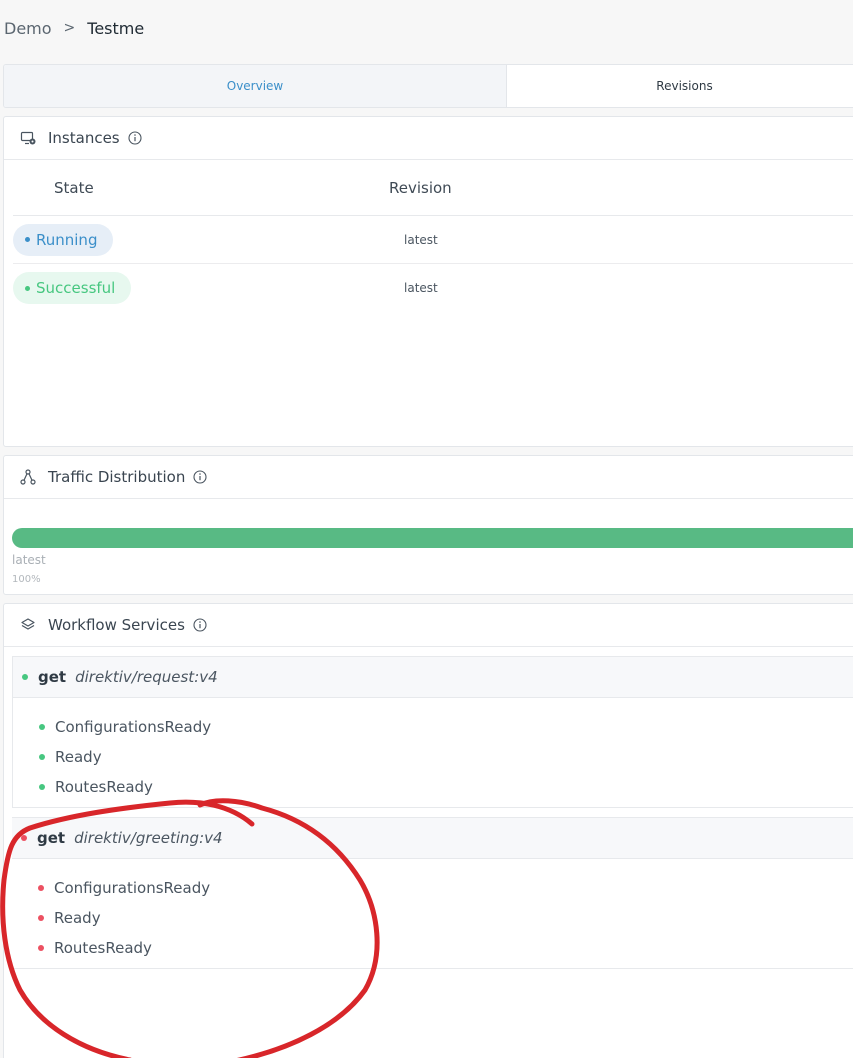 The width and height of the screenshot is (853, 1058). I want to click on traffic-percent-label: 100%, so click(26, 579).